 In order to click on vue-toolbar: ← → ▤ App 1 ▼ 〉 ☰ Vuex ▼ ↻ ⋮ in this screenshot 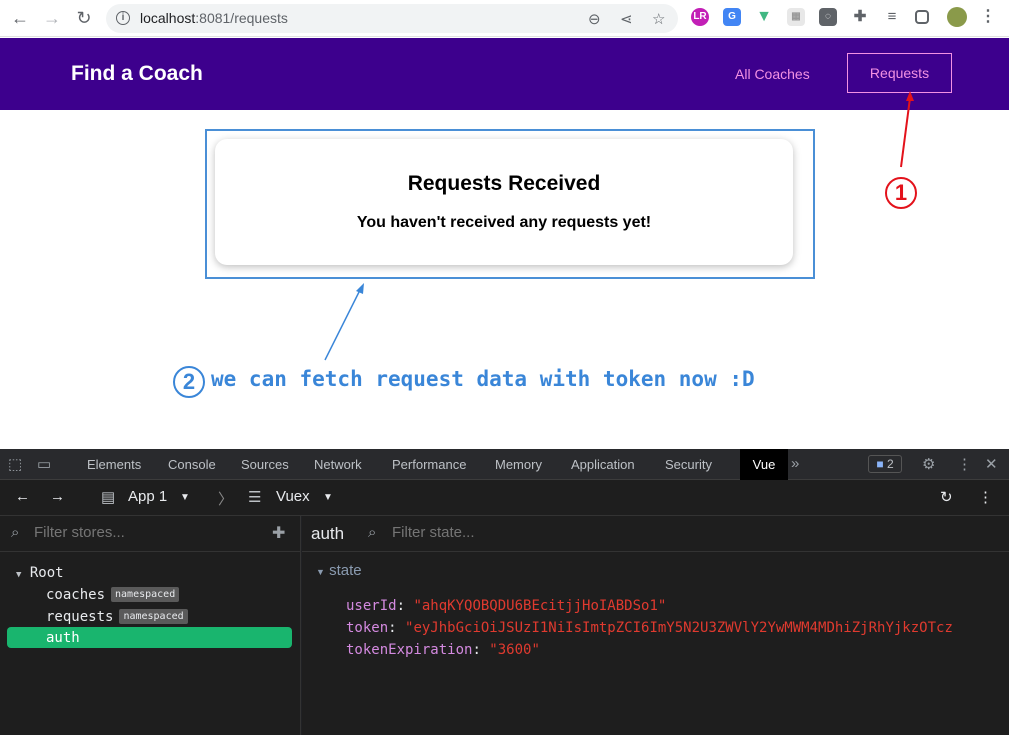, I will do `click(504, 498)`.